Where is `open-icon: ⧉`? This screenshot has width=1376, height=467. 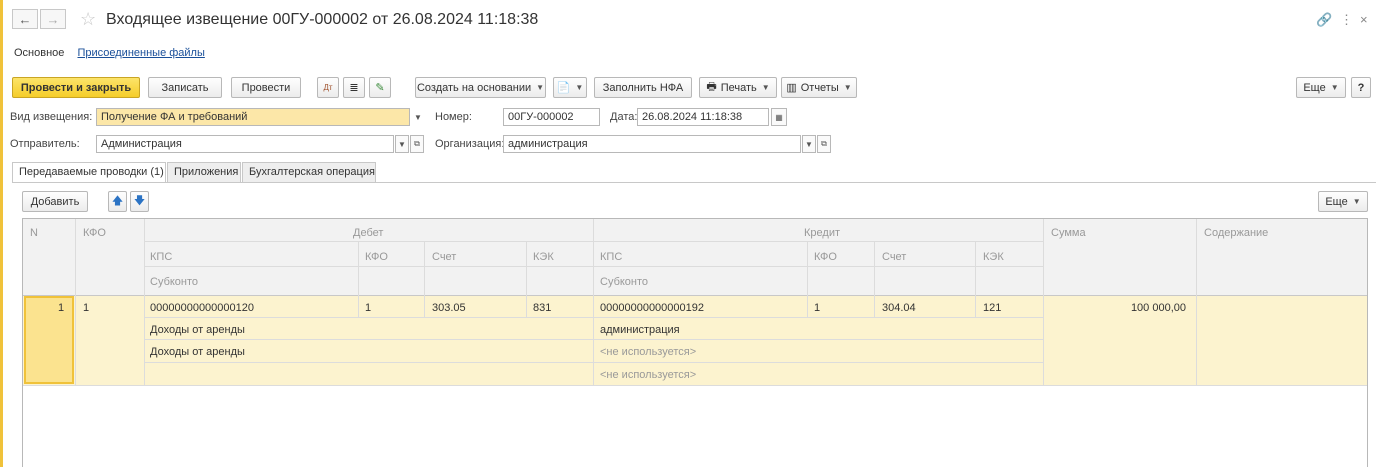 open-icon: ⧉ is located at coordinates (824, 143).